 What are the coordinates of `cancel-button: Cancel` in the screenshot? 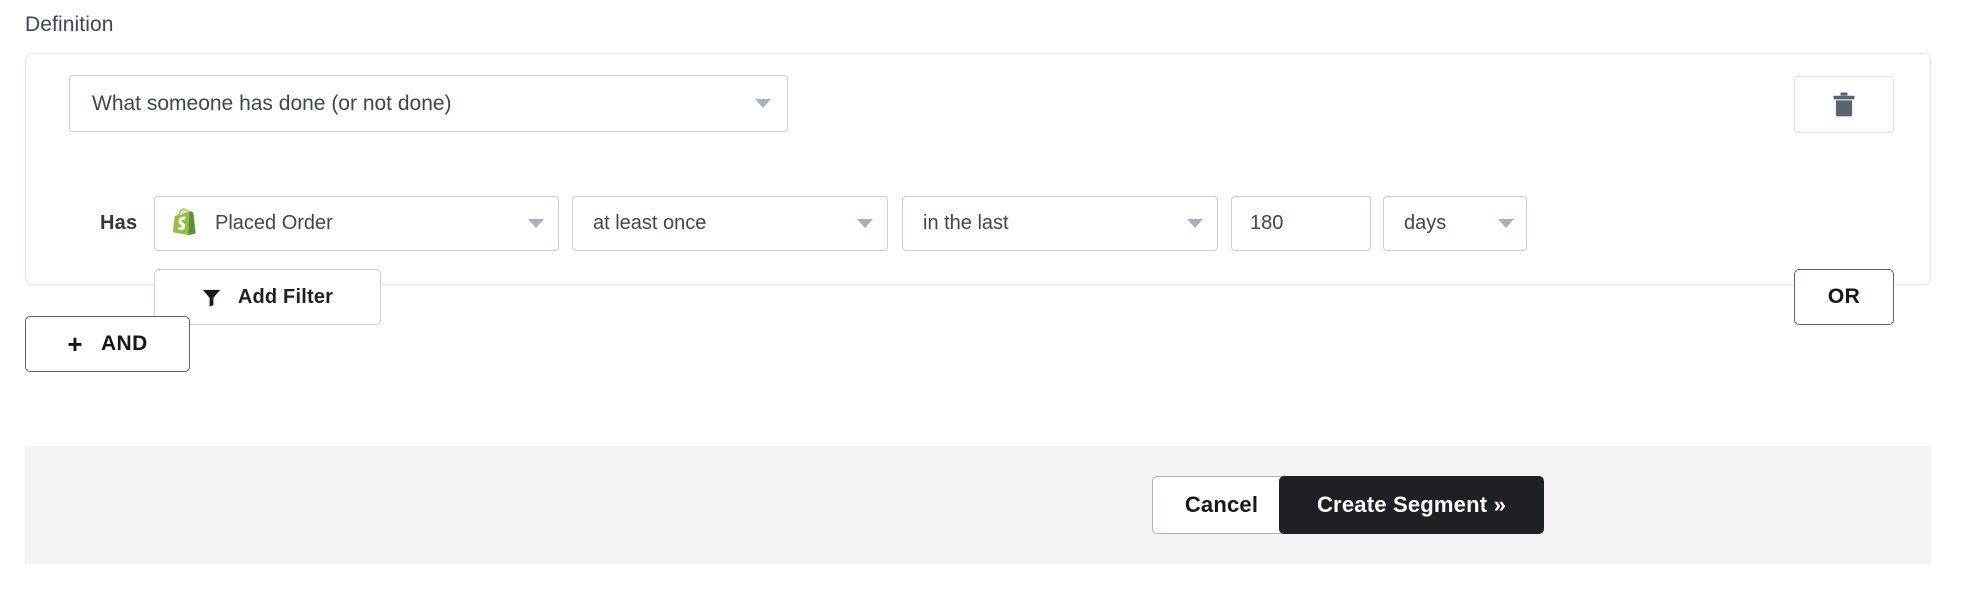 It's located at (1221, 505).